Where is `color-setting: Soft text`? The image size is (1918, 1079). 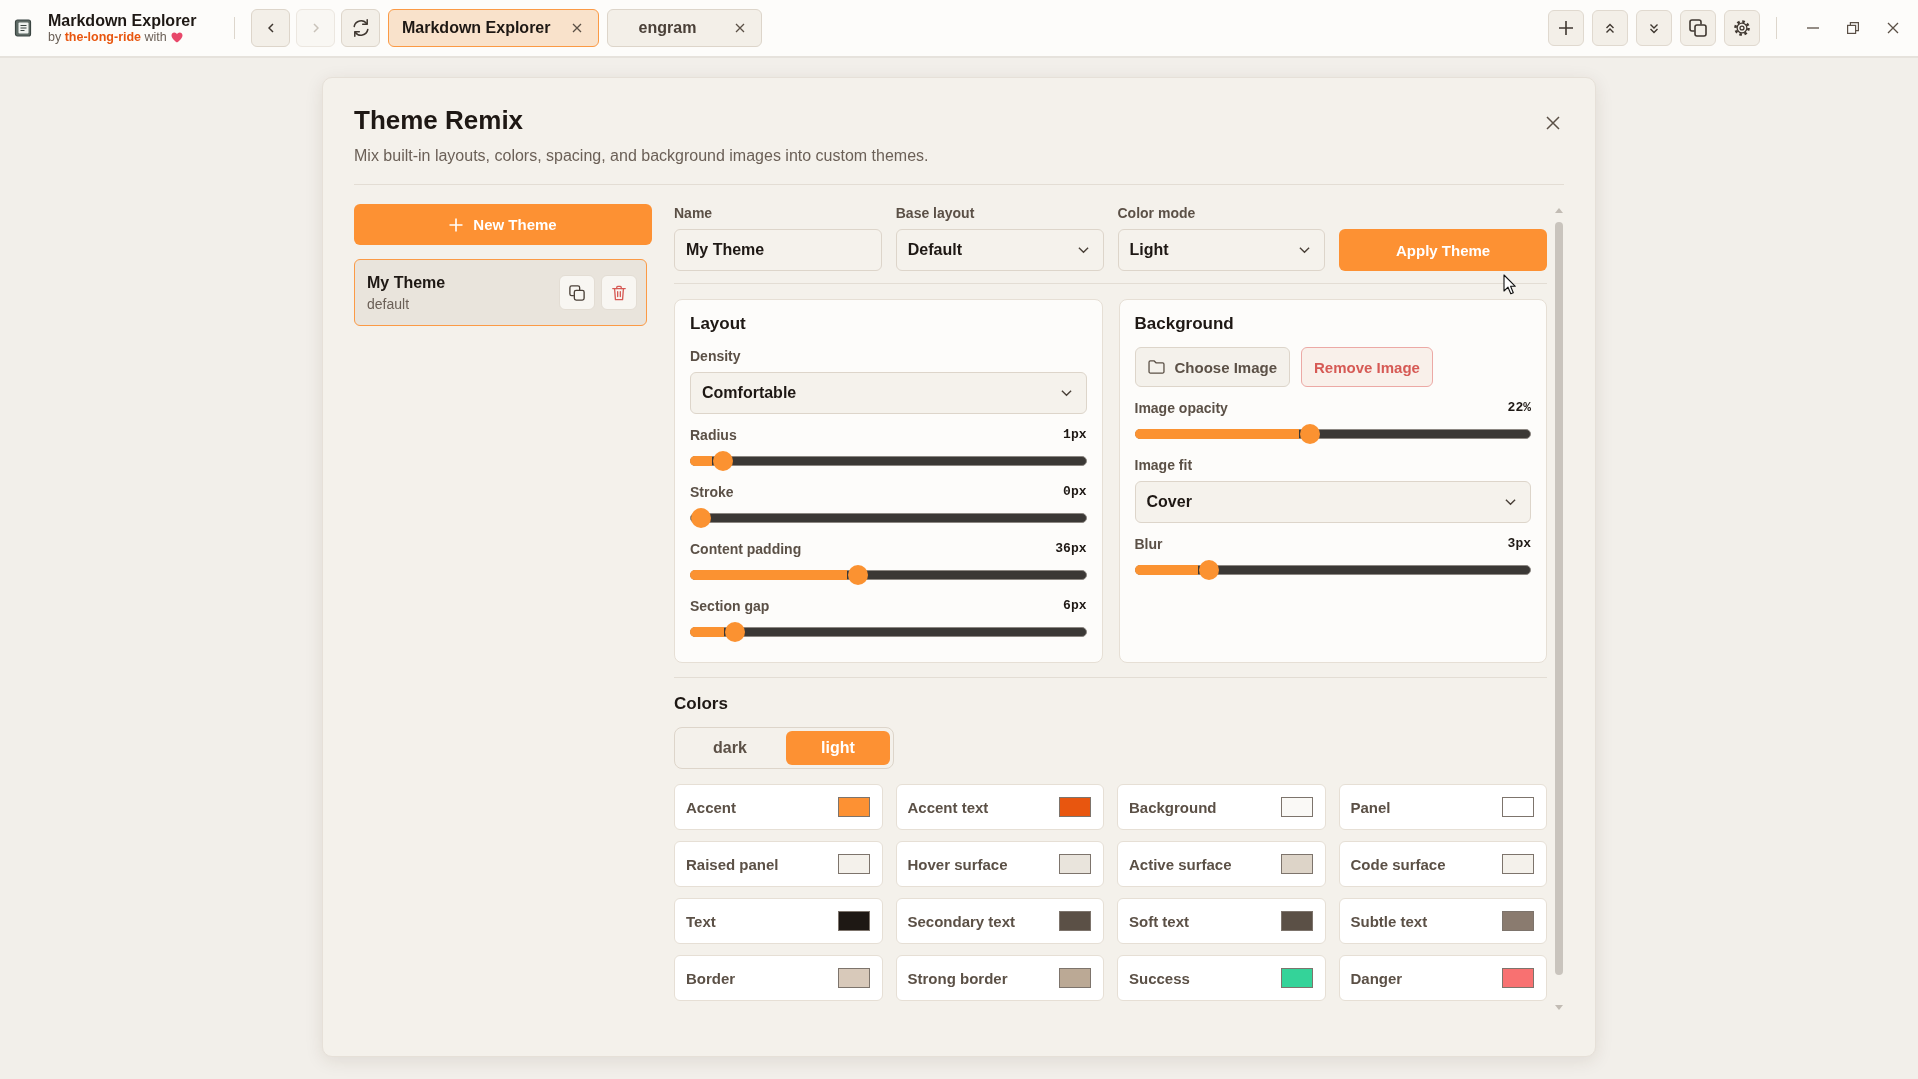 color-setting: Soft text is located at coordinates (1221, 921).